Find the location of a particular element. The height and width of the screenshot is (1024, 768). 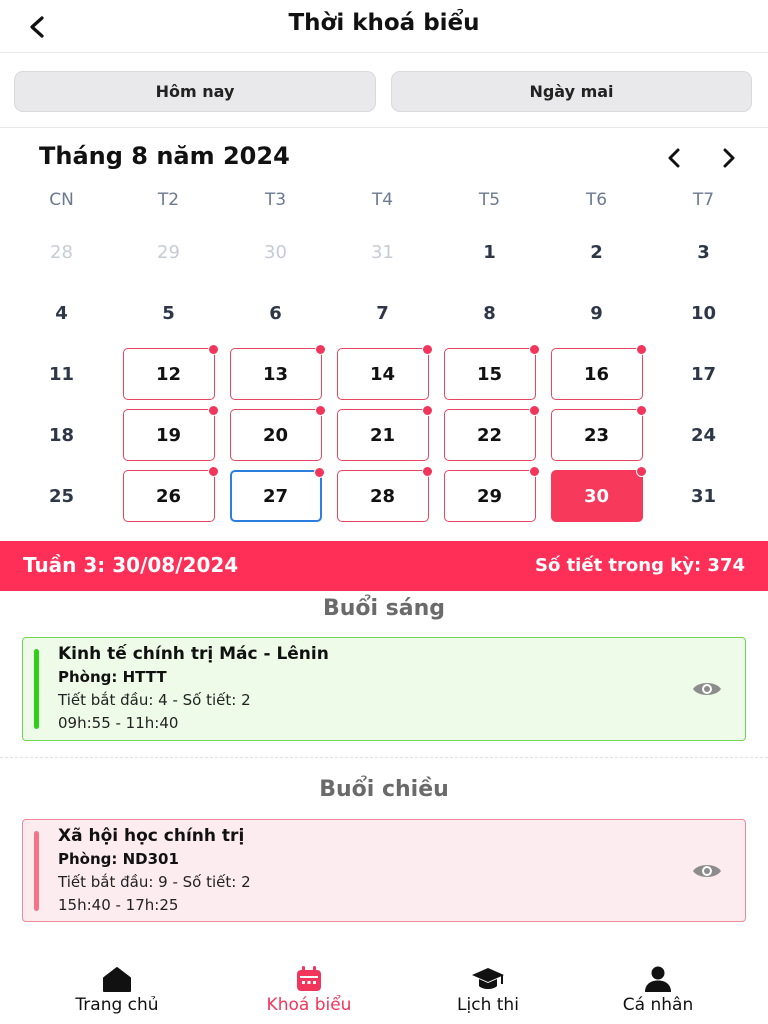

calendar-day-number: 25 is located at coordinates (61, 496).